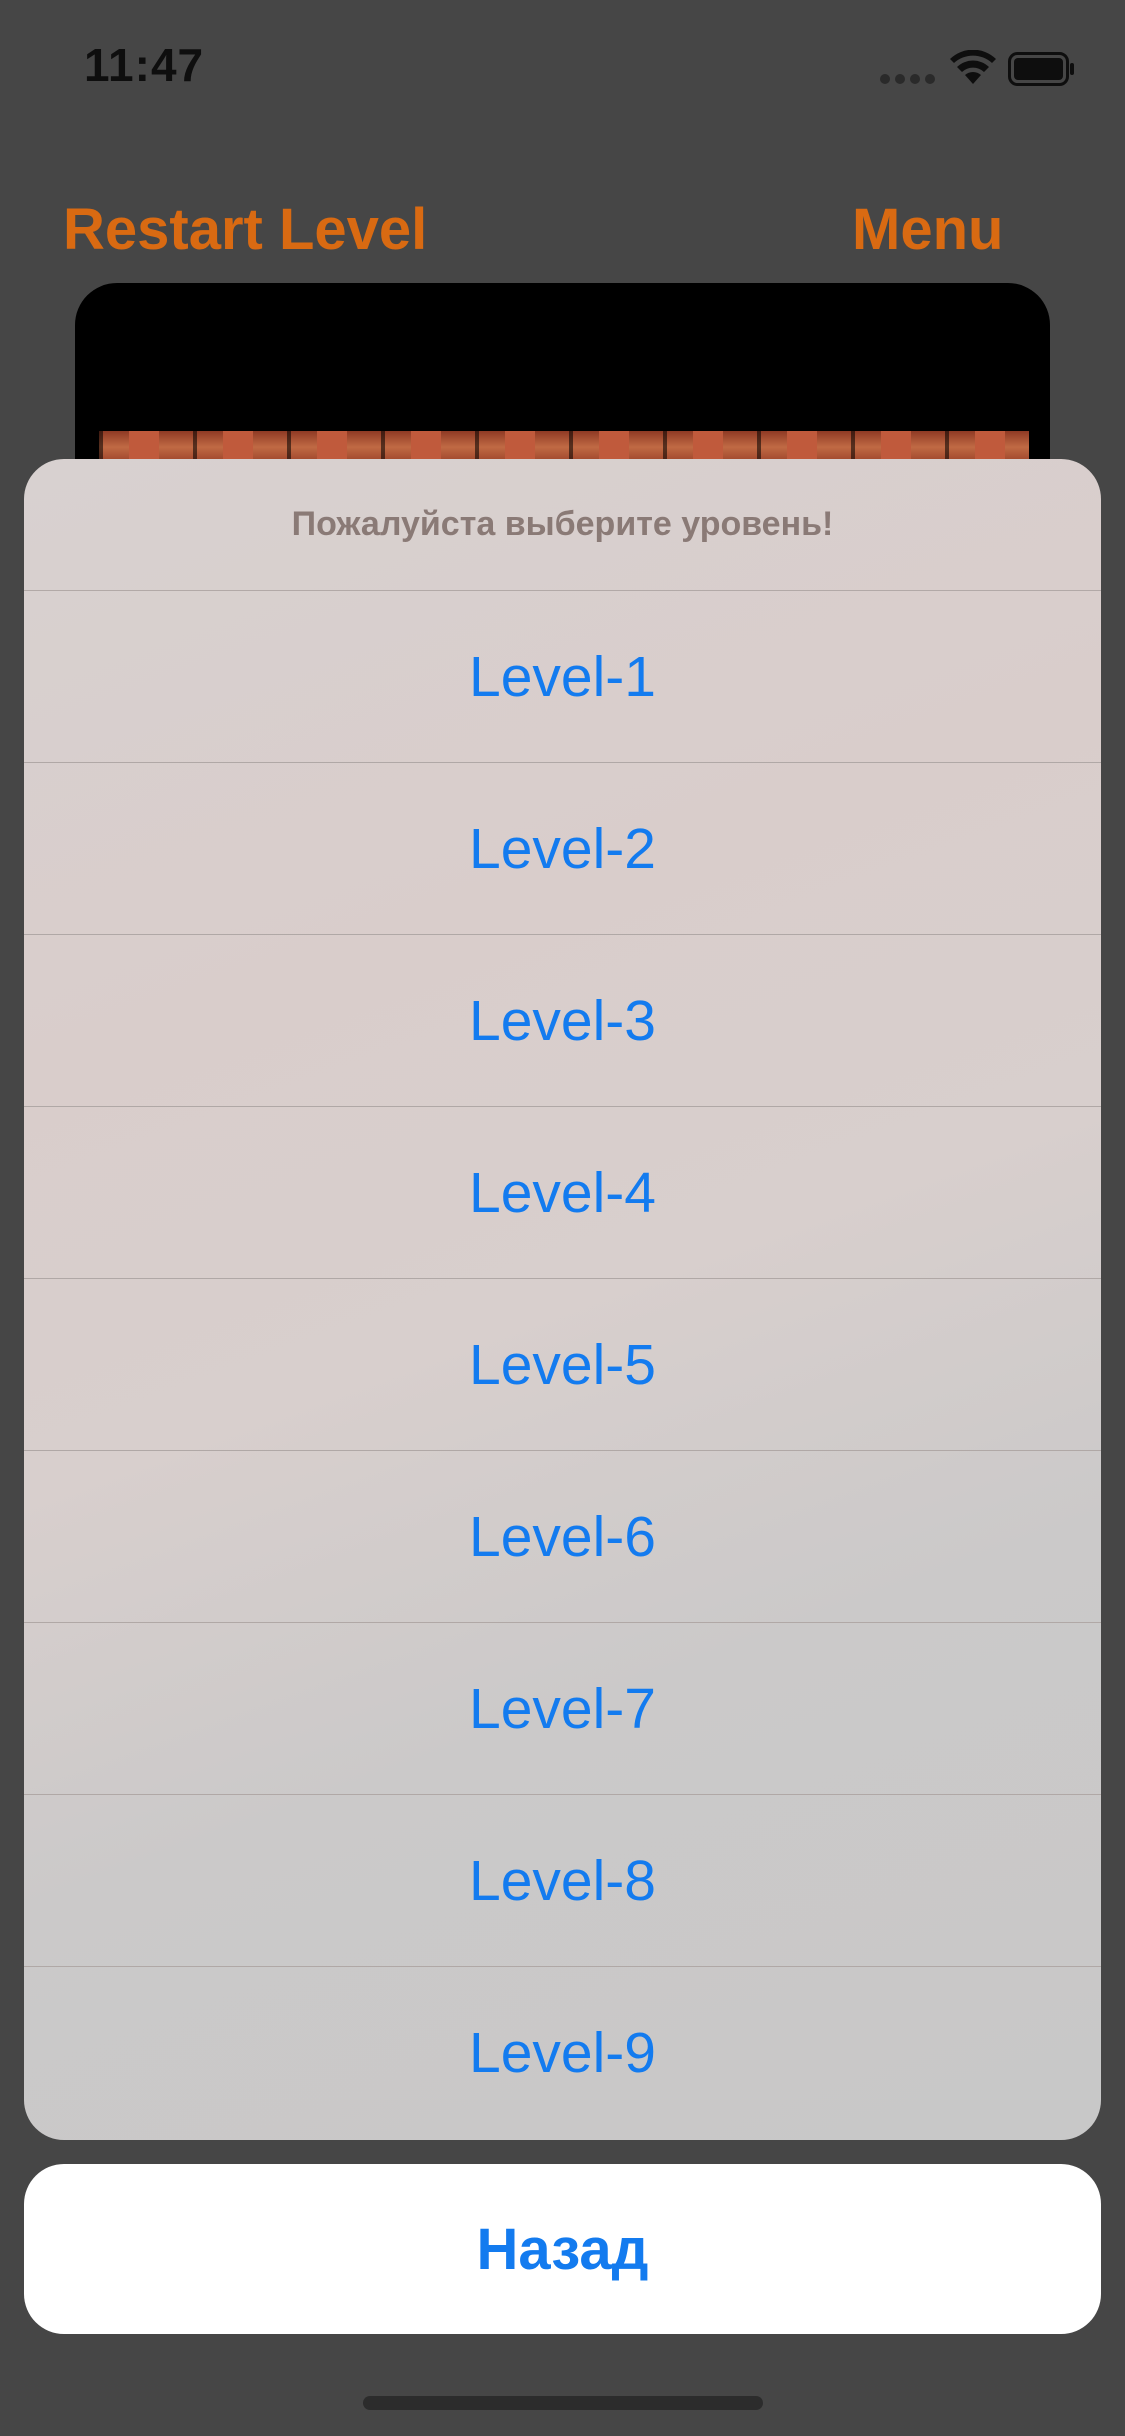 The width and height of the screenshot is (1125, 2436). What do you see at coordinates (563, 2403) in the screenshot?
I see `home-indicator` at bounding box center [563, 2403].